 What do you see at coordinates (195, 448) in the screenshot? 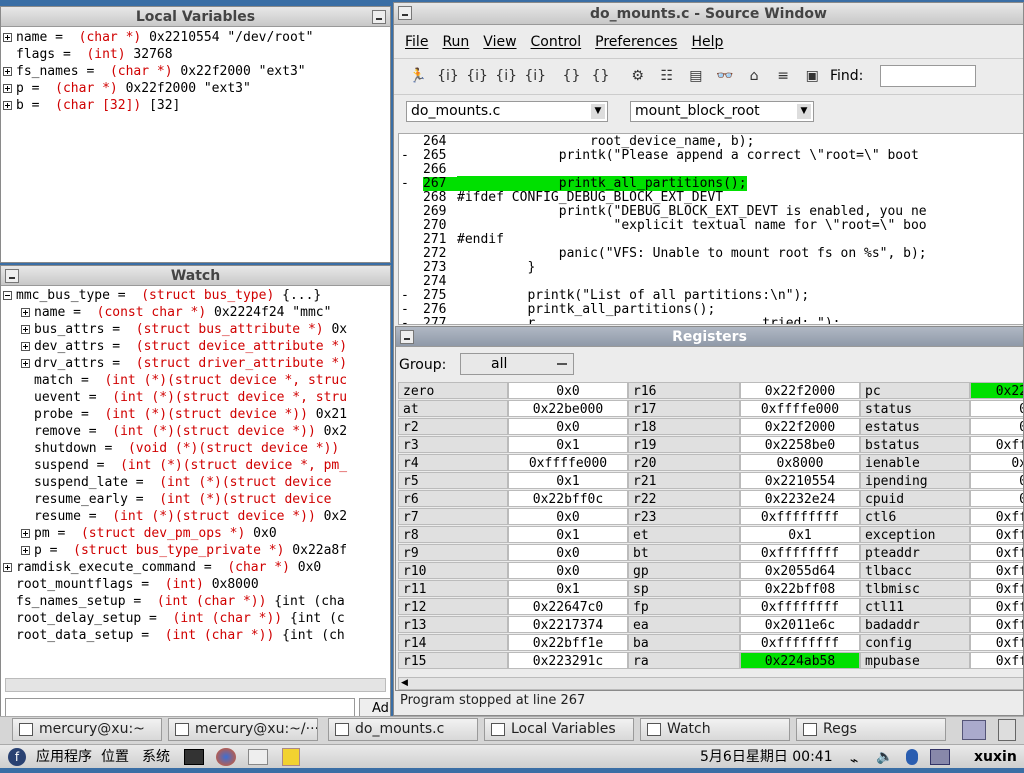
I see `watch-row: shutdown = (void (*)(struct device *))` at bounding box center [195, 448].